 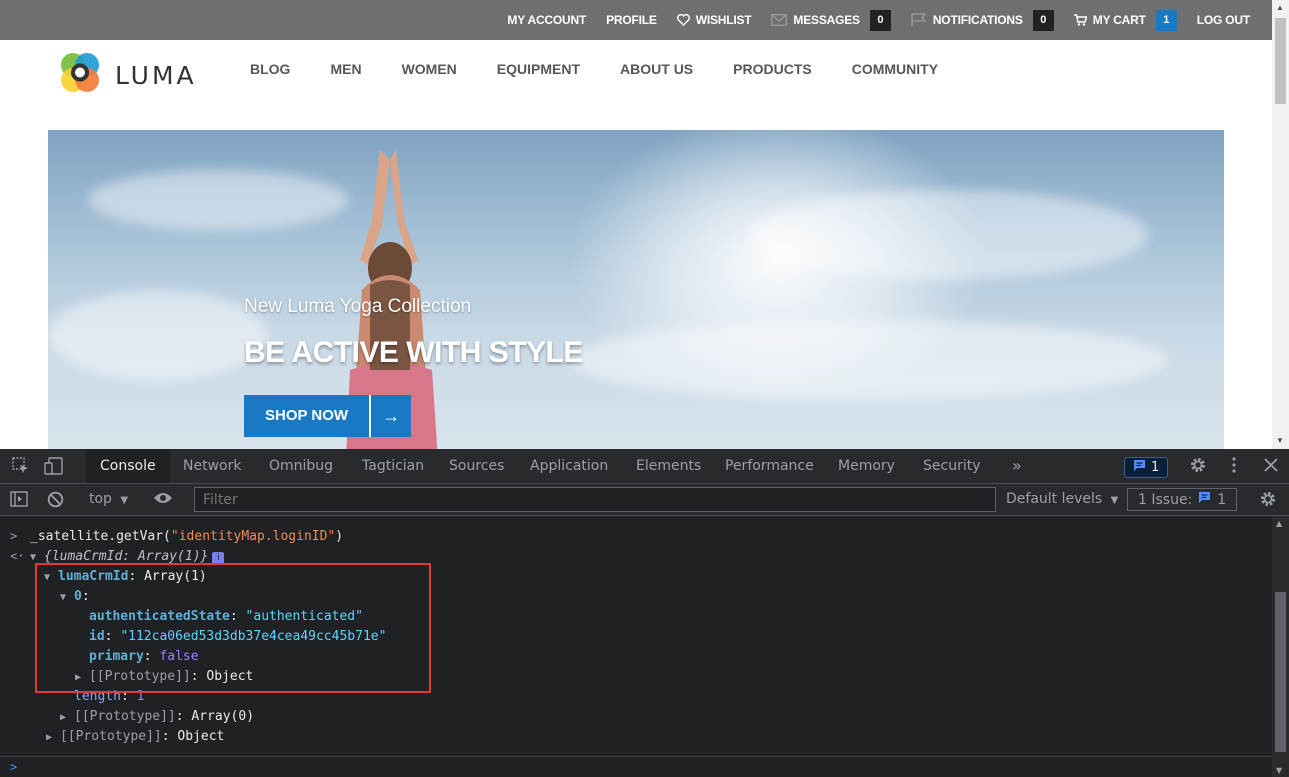 I want to click on prototype-outer-row: ▶ [[Prototype]]: Object, so click(x=135, y=736).